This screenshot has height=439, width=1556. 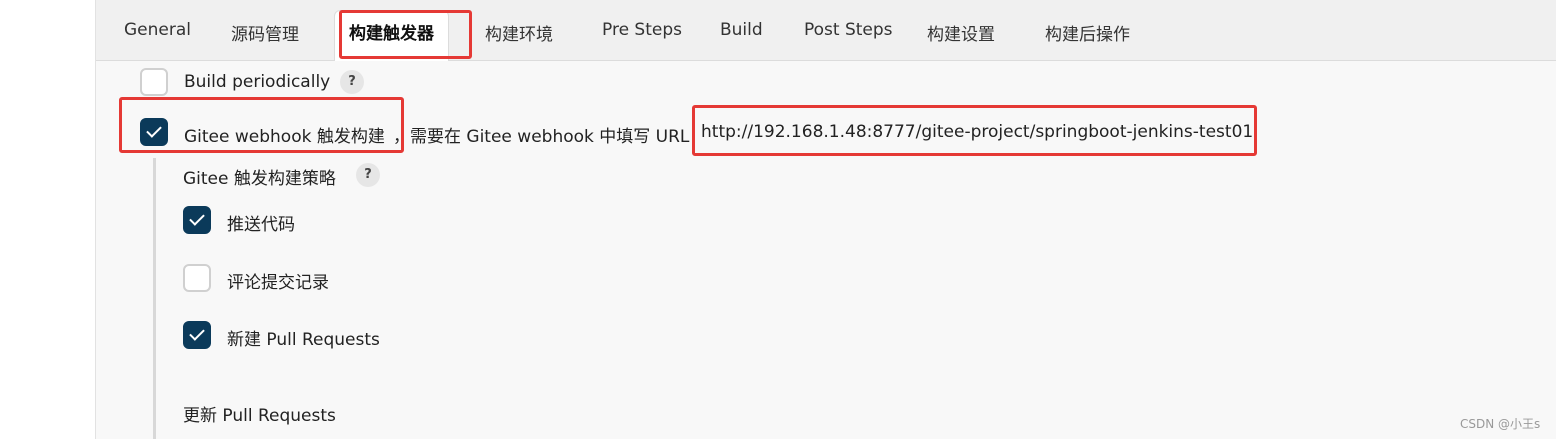 I want to click on build-periodically-help-icon: ?, so click(x=352, y=82).